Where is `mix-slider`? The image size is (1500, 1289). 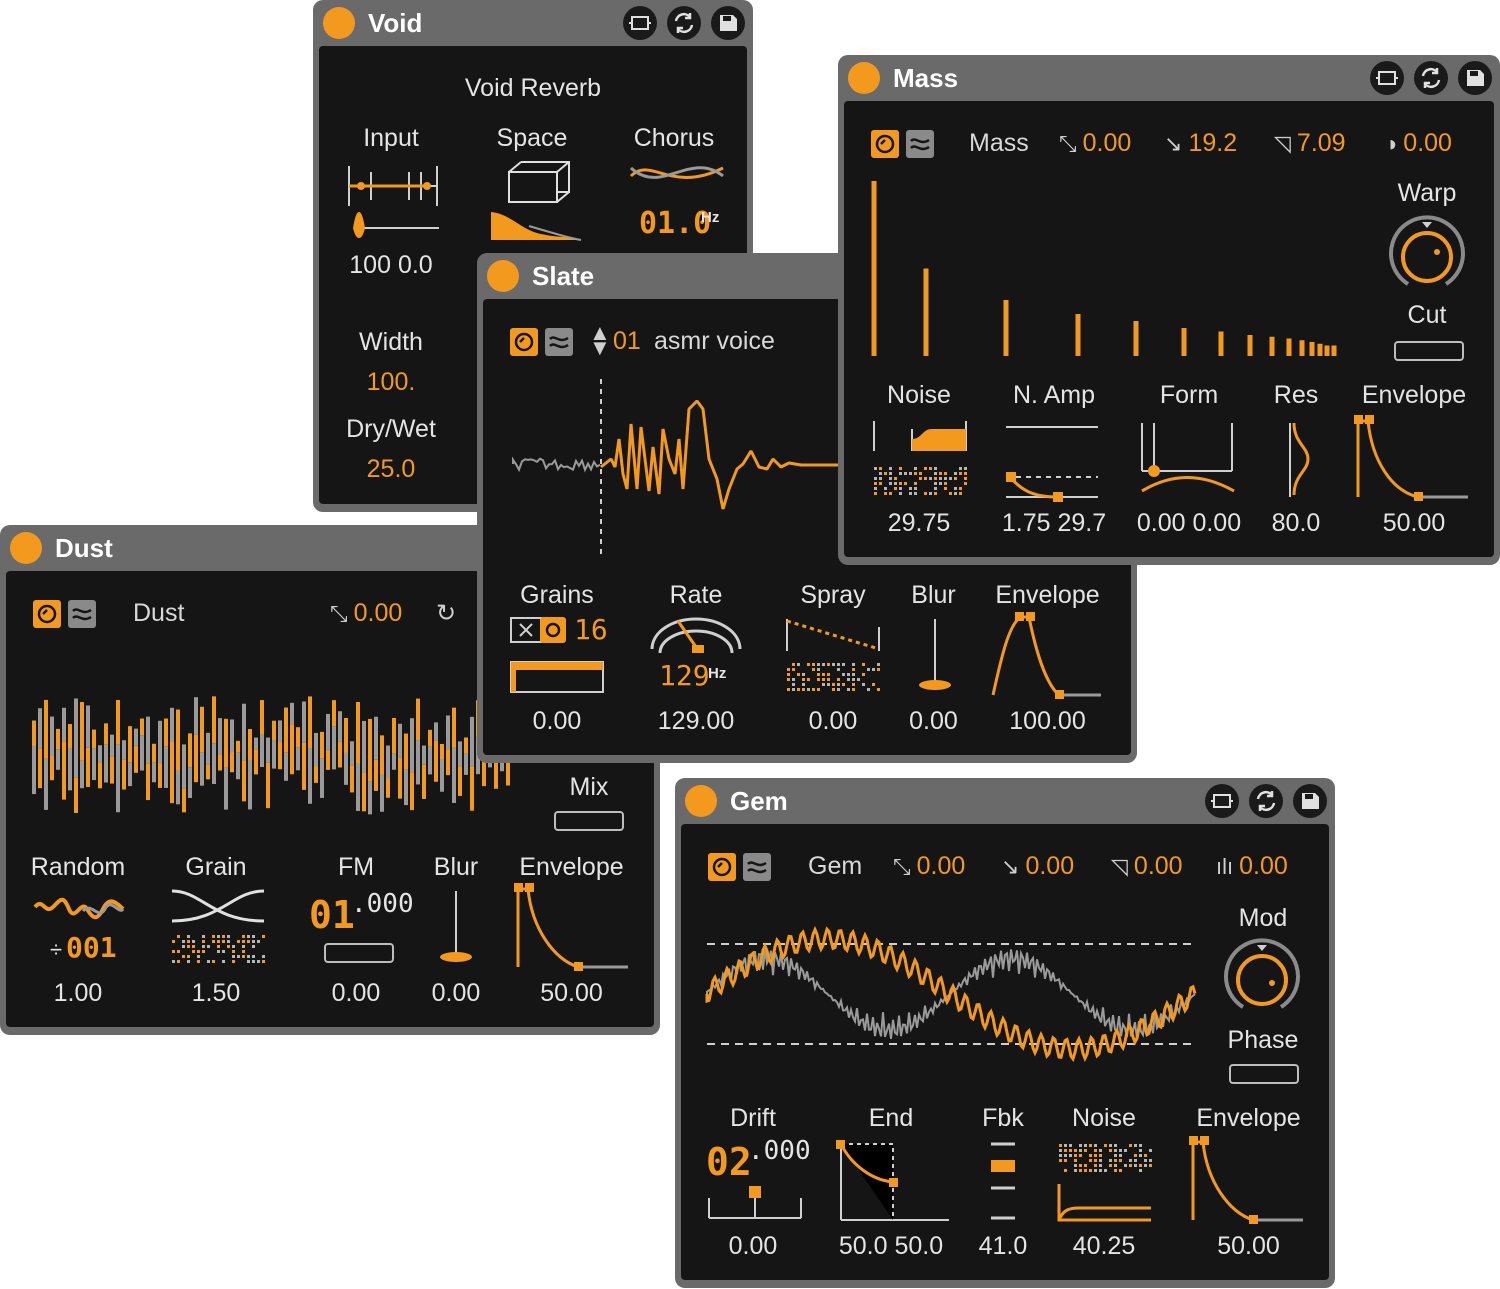
mix-slider is located at coordinates (589, 821).